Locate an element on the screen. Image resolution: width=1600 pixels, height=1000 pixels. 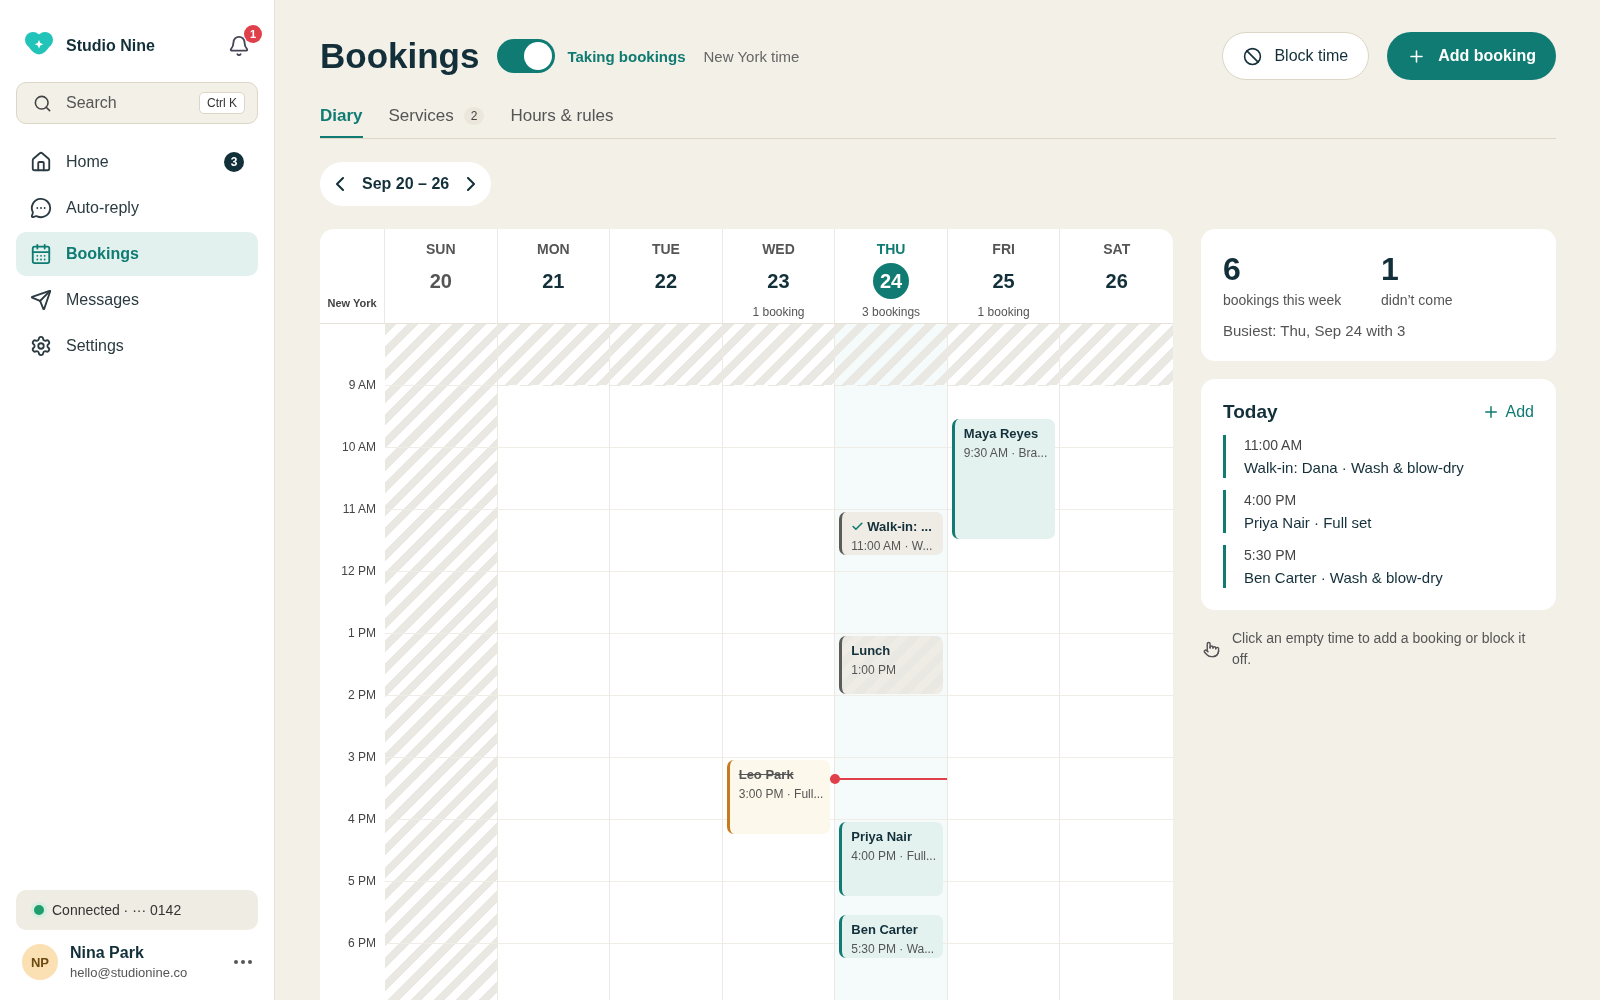
tab: Hours & rules is located at coordinates (562, 118).